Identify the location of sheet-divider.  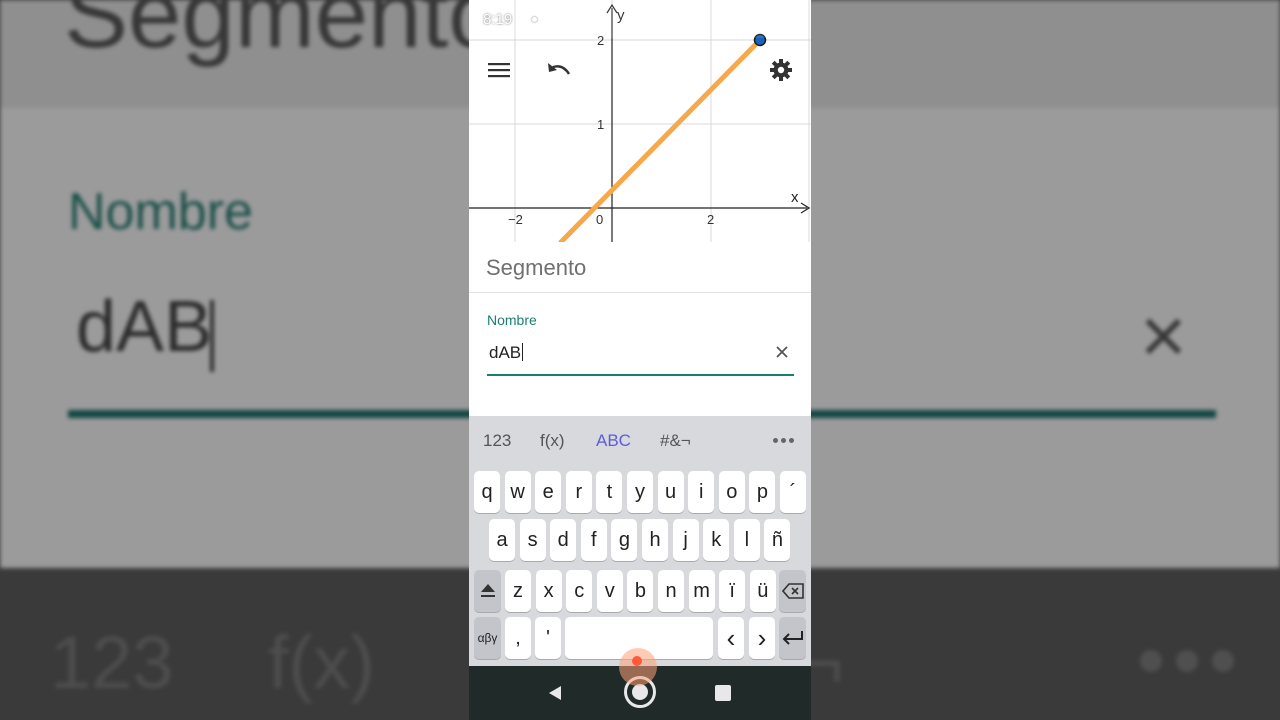
(640, 292).